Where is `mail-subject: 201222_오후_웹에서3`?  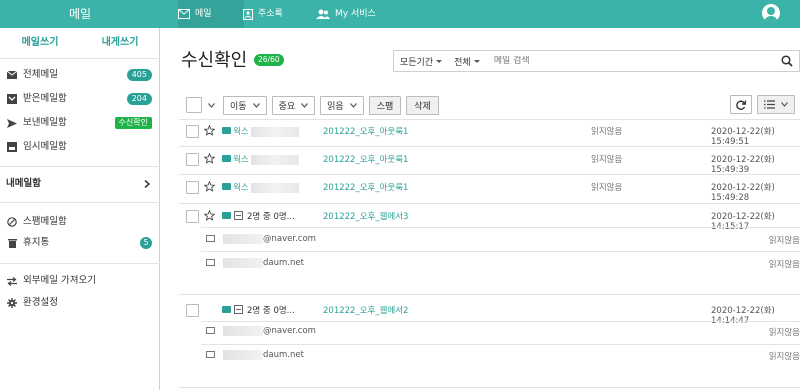
mail-subject: 201222_오후_웹에서3 is located at coordinates (365, 216).